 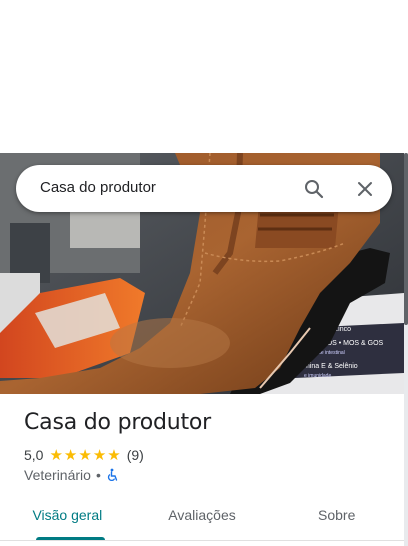 I want to click on tab-bar: Visão geral Avaliações Sobre, so click(x=202, y=519).